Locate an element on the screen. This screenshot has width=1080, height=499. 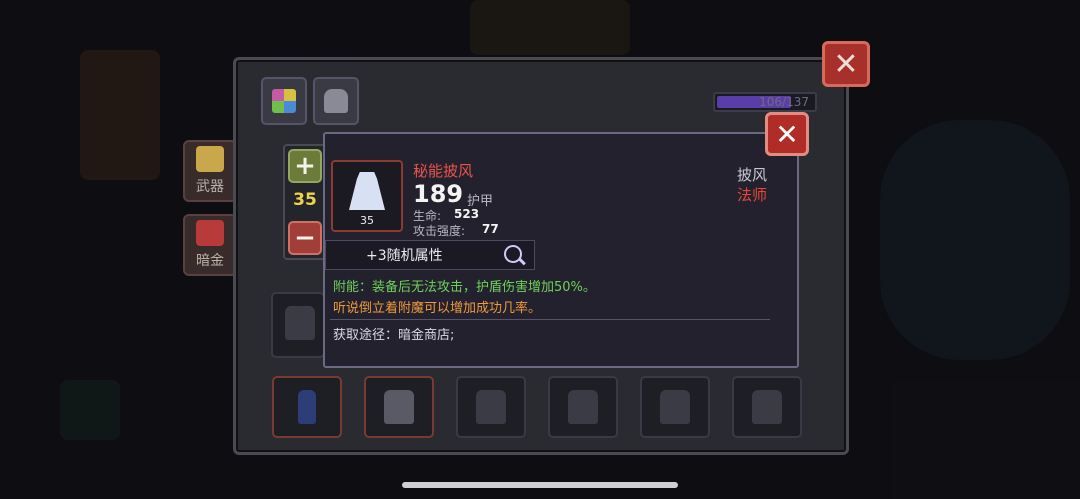
hint-text: 听说倒立着附魔可以增加成功几率。 is located at coordinates (437, 308).